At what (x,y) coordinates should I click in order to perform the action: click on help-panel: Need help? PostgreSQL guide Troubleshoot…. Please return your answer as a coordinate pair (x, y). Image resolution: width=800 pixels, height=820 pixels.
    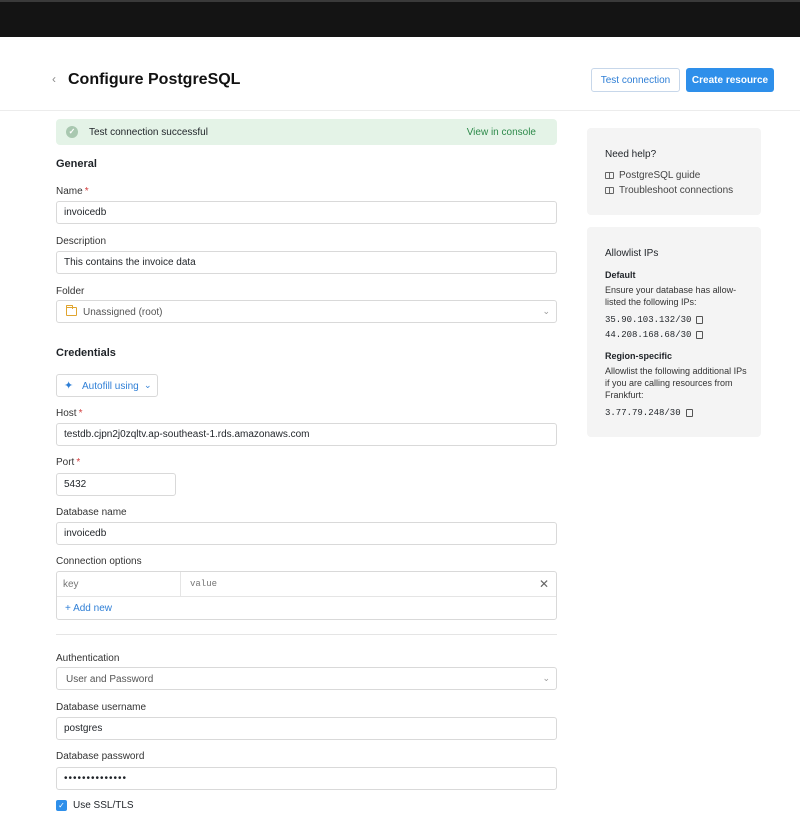
    Looking at the image, I should click on (674, 171).